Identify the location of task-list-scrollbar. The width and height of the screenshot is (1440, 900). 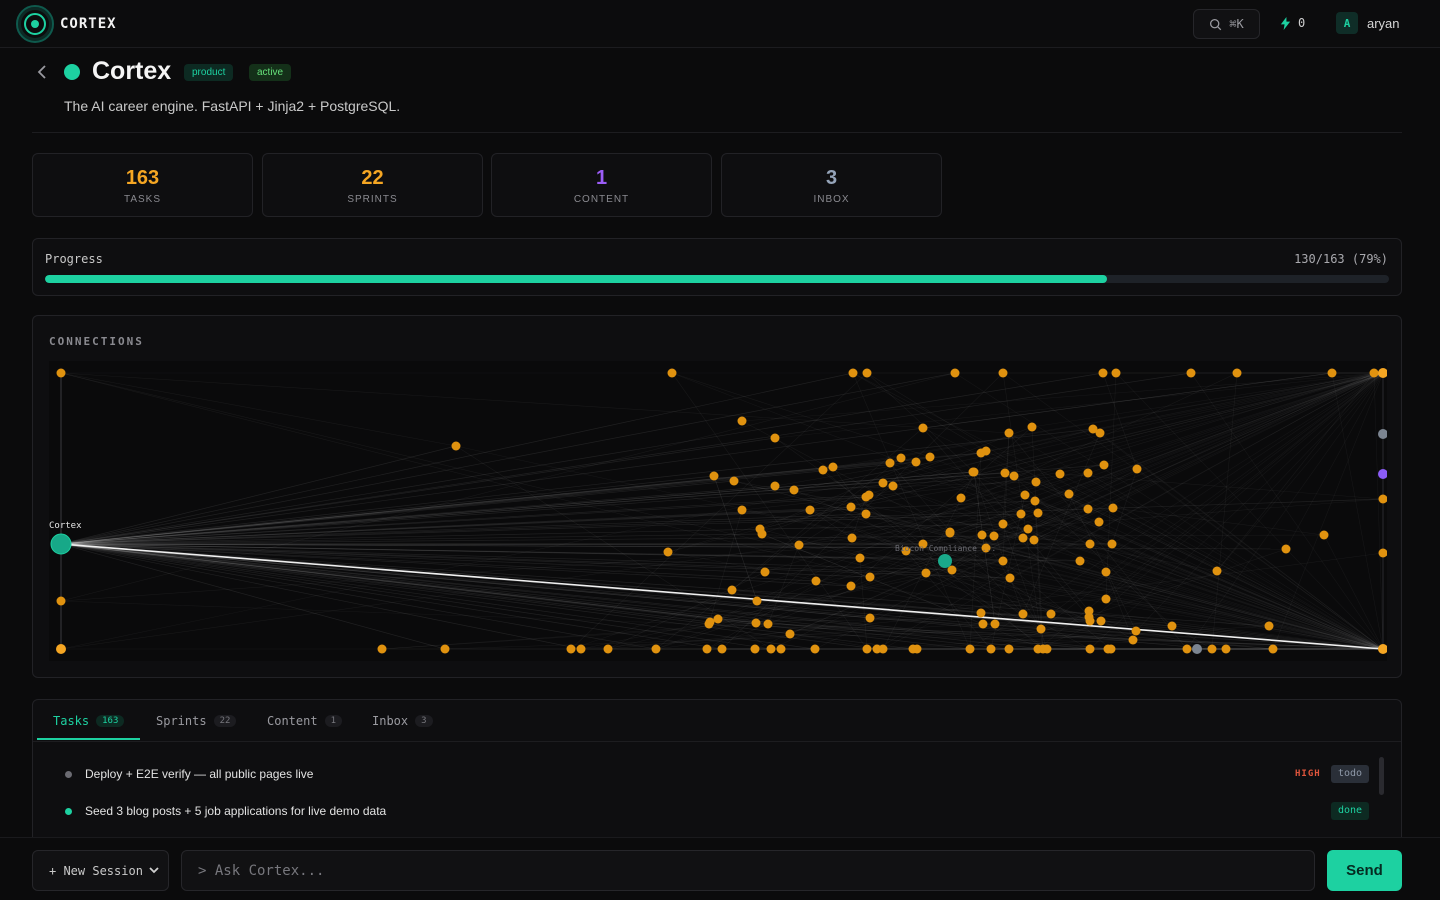
(1381, 776).